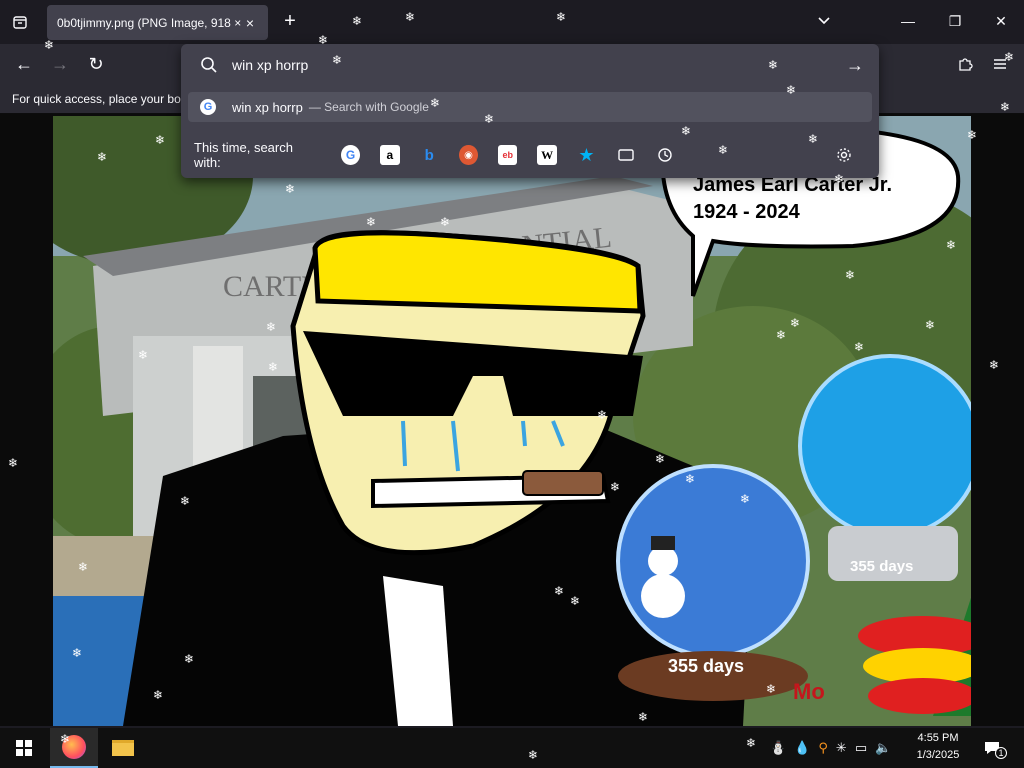  What do you see at coordinates (955, 21) in the screenshot?
I see `maximize-button: ❐` at bounding box center [955, 21].